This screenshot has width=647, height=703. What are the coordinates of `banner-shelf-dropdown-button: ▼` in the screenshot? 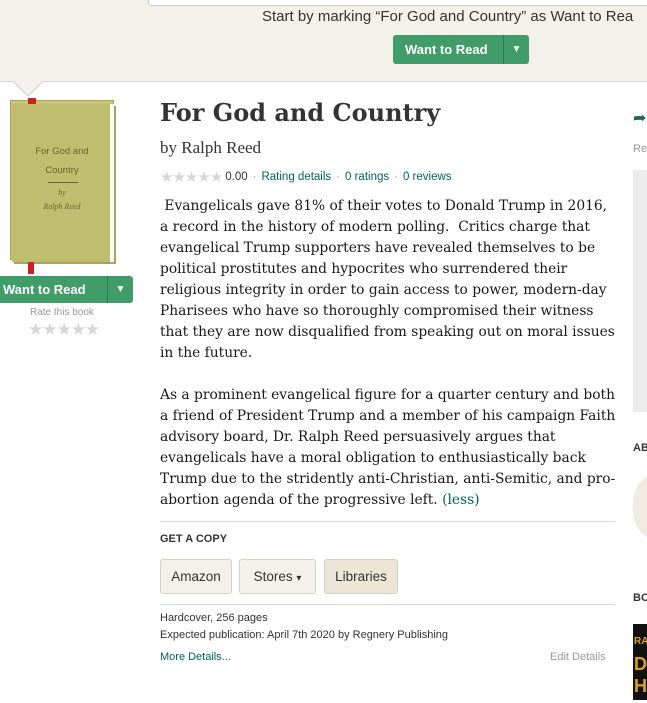 It's located at (516, 49).